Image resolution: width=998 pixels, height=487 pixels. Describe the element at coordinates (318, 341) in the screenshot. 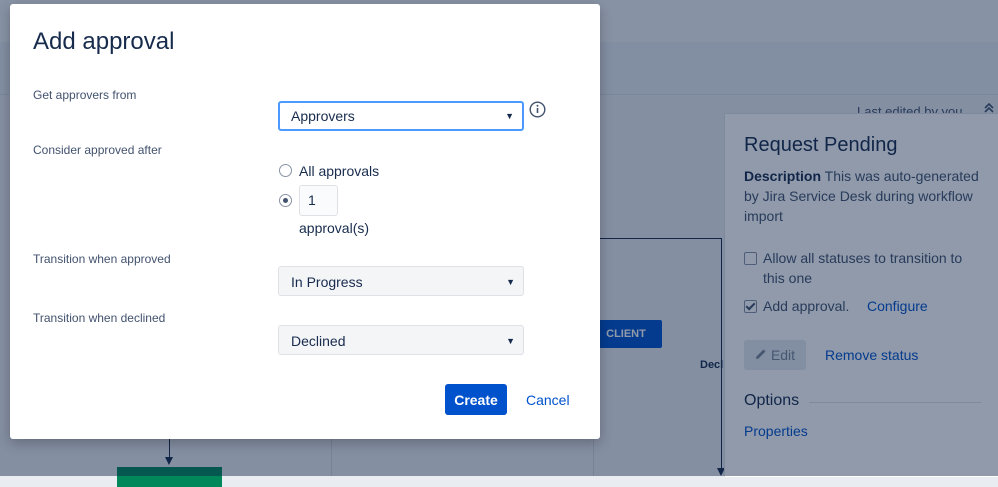

I see `transition-declined-value: Declined` at that location.